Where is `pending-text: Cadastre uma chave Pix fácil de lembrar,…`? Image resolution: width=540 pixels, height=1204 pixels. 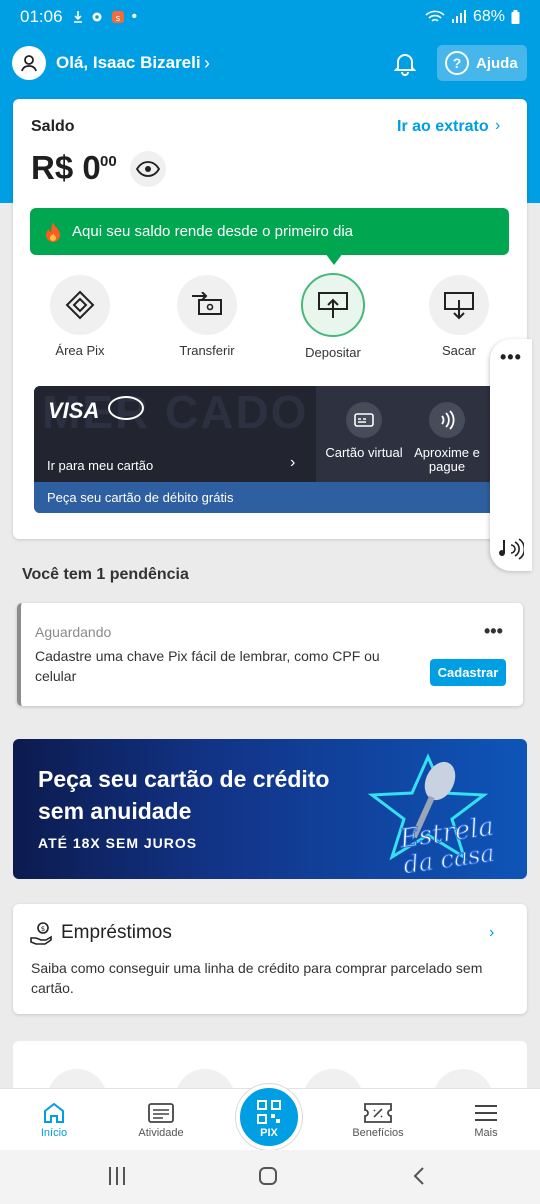
pending-text: Cadastre uma chave Pix fácil de lembrar,… is located at coordinates (207, 666).